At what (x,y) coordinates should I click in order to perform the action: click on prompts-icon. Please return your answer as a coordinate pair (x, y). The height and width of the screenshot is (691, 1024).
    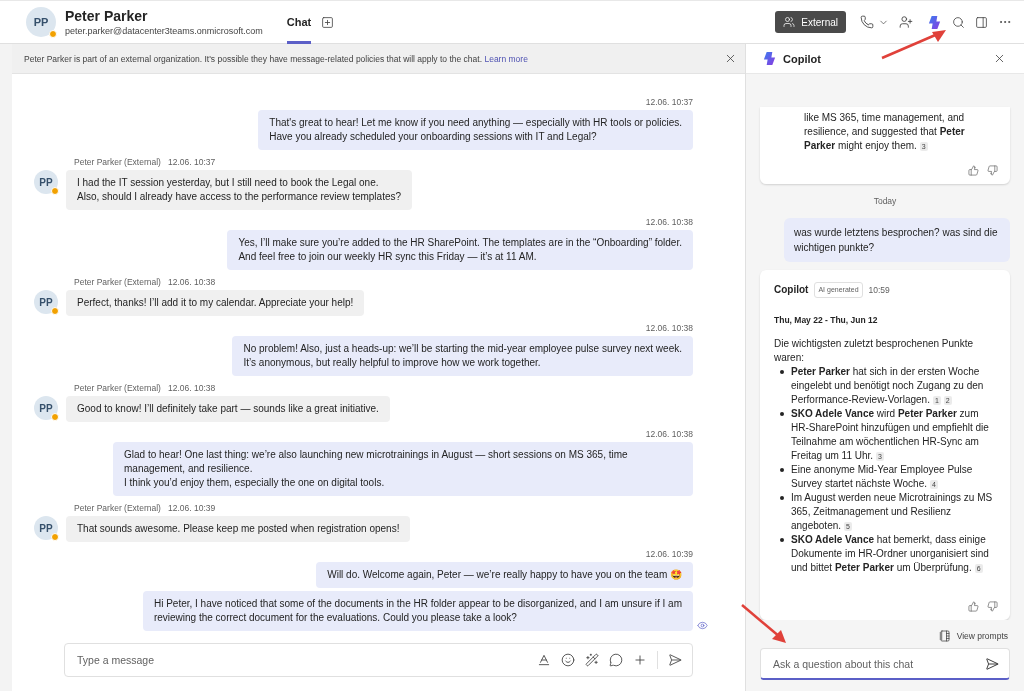
    Looking at the image, I should click on (944, 636).